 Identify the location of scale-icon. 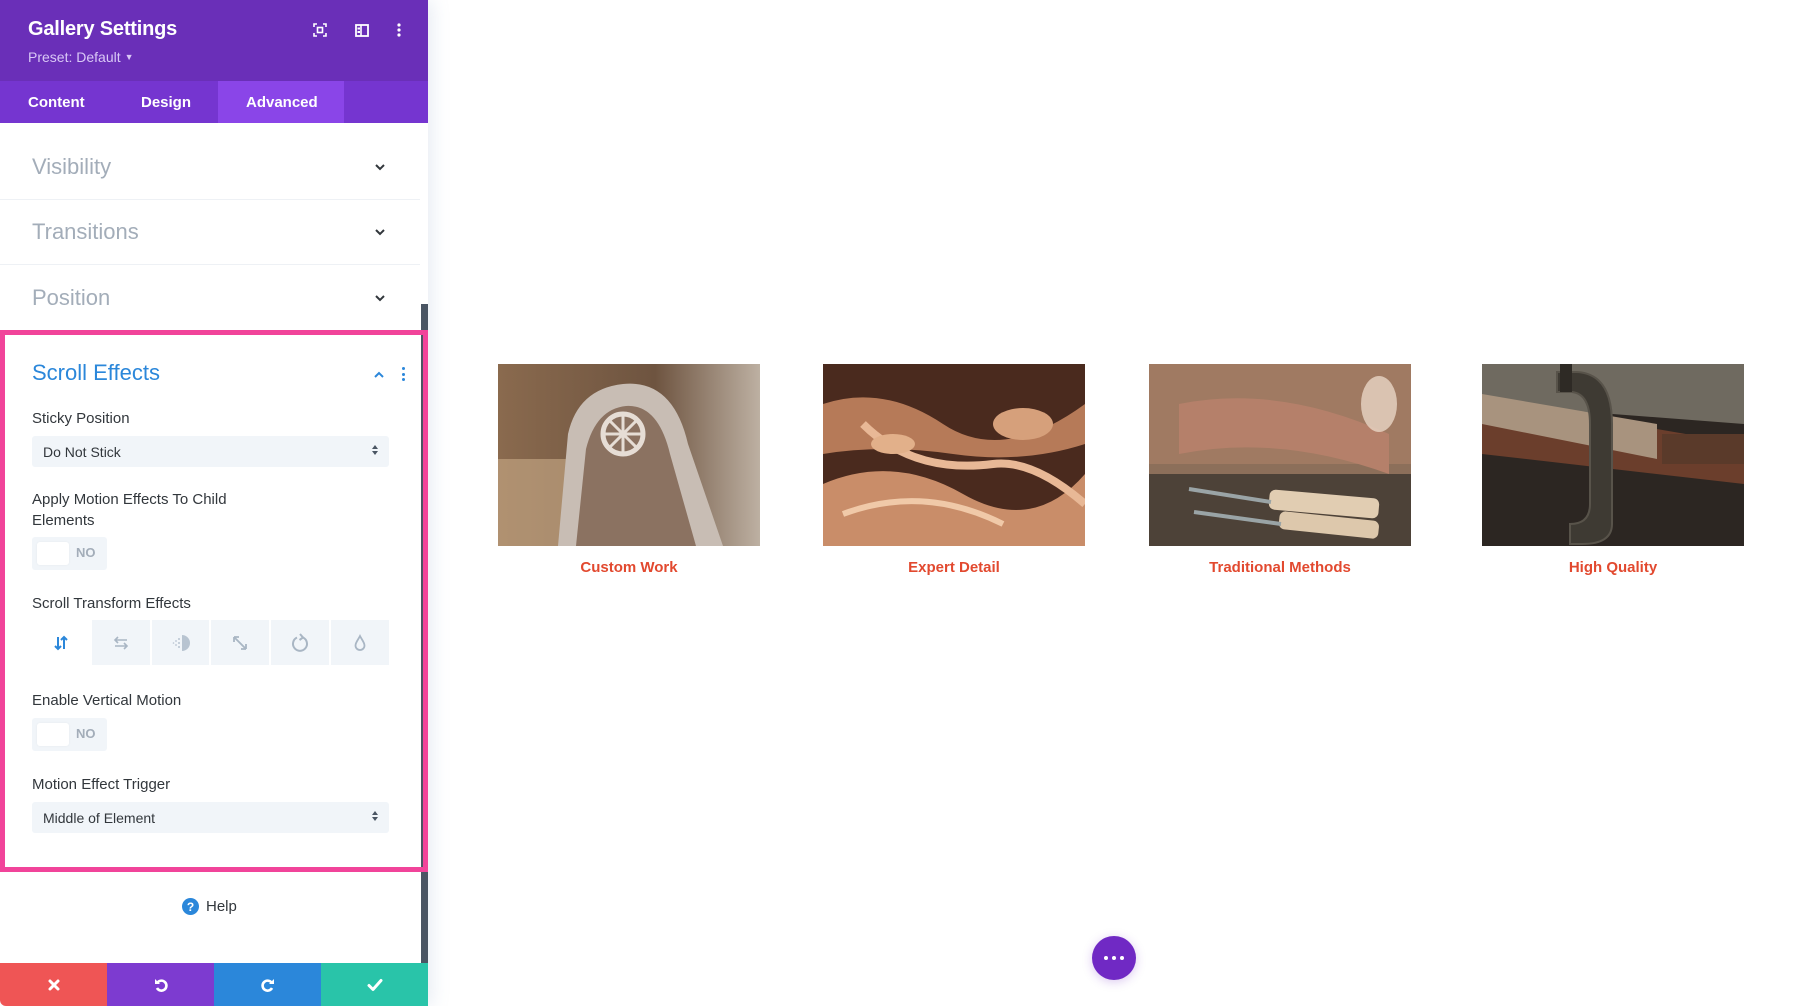
(240, 642).